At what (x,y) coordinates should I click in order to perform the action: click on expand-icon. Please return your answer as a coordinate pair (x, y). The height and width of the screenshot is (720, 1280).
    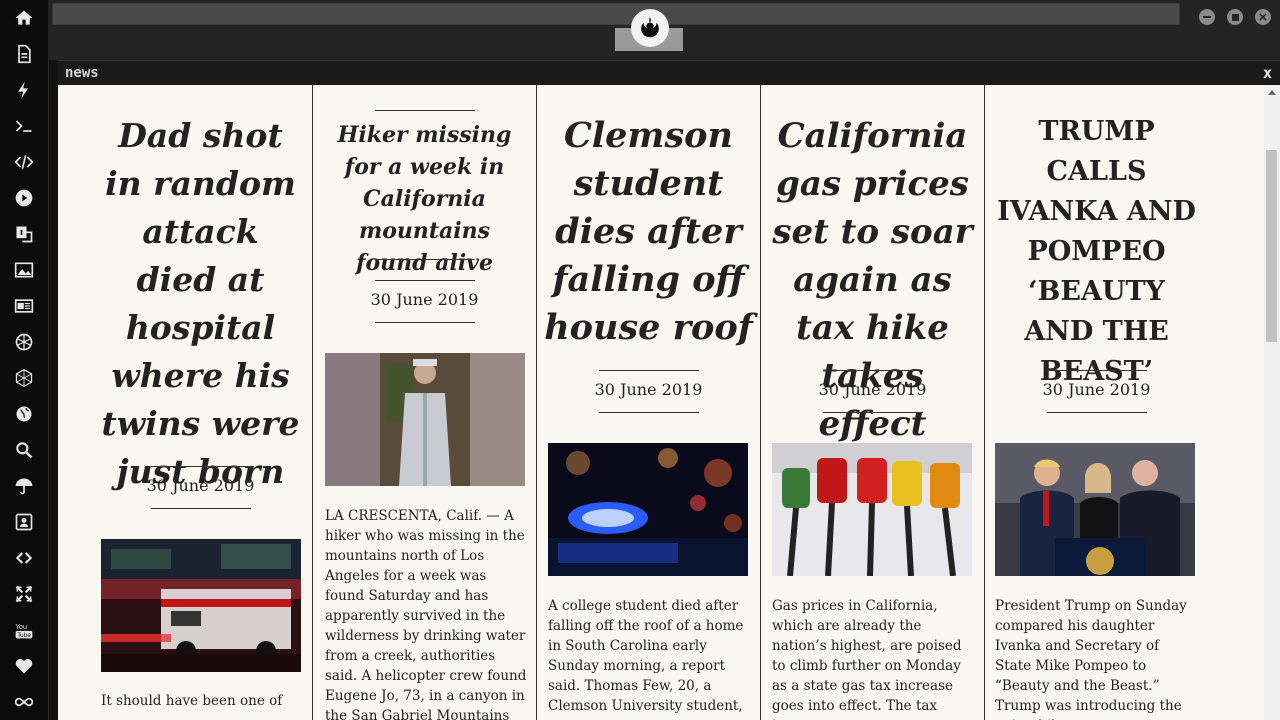
    Looking at the image, I should click on (24, 594).